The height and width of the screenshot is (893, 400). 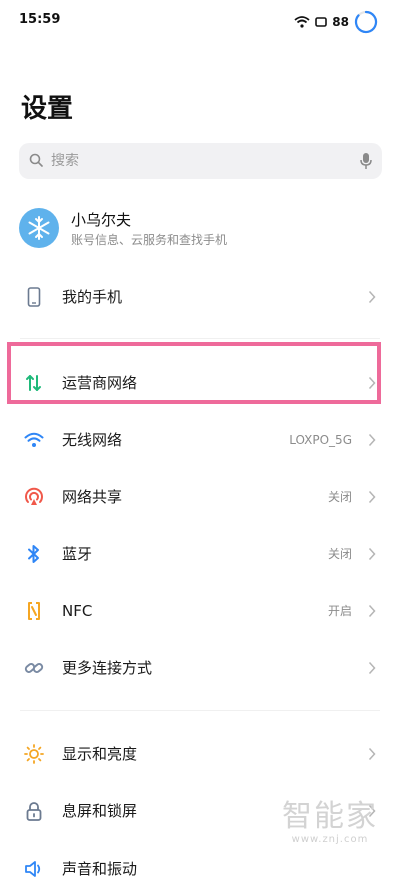 What do you see at coordinates (101, 220) in the screenshot?
I see `account-name: 小乌尔夫` at bounding box center [101, 220].